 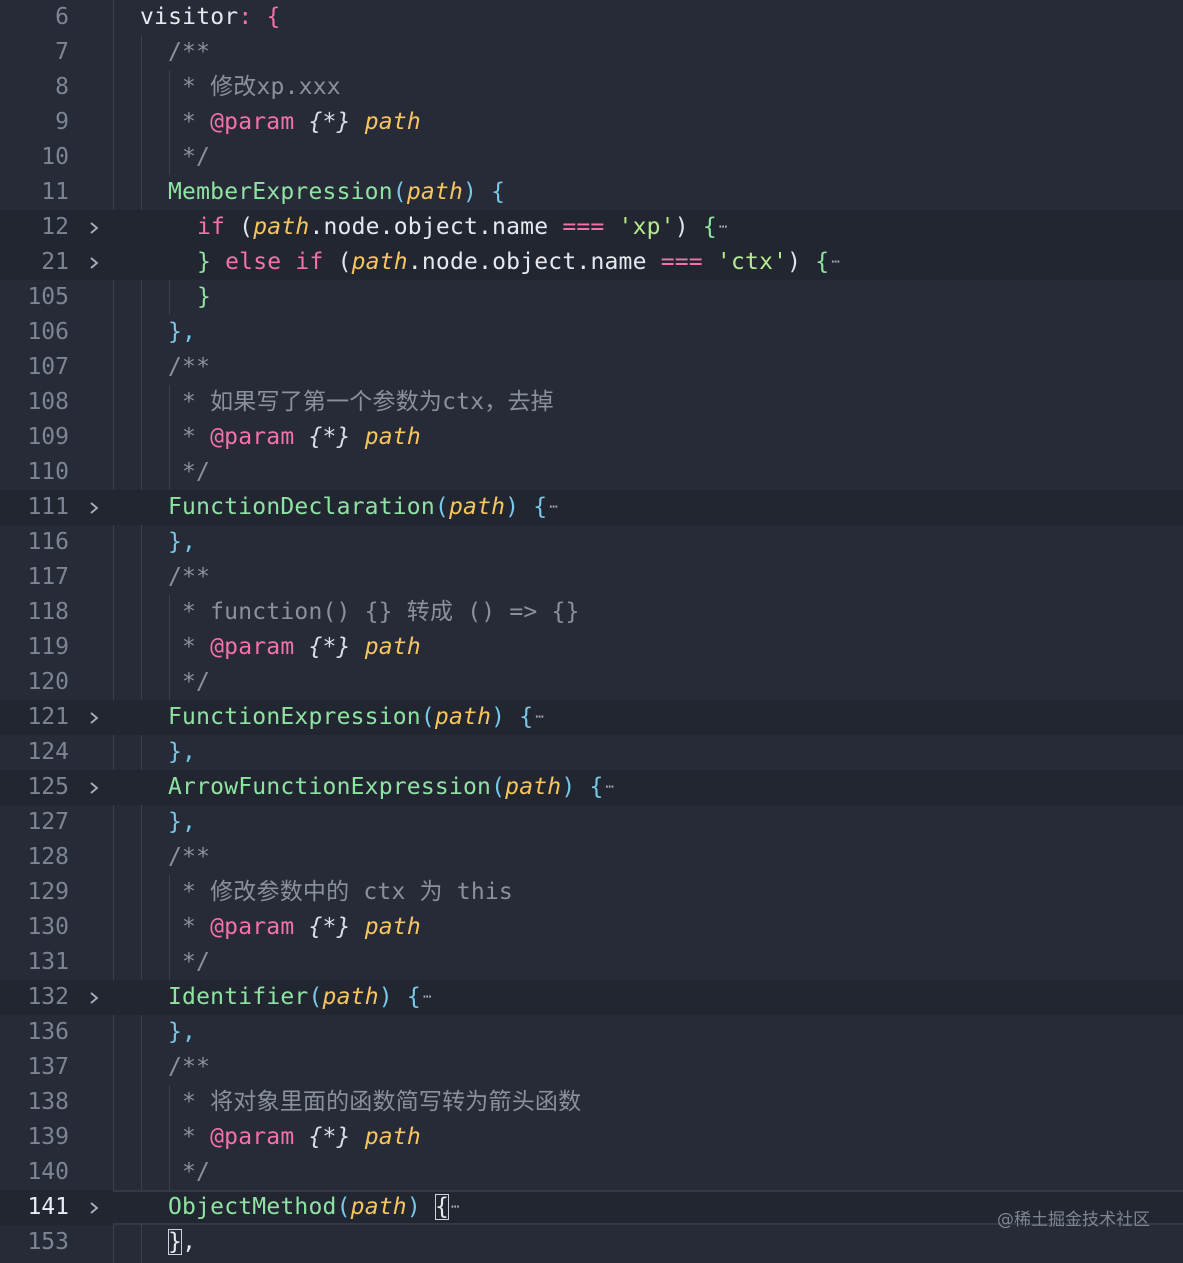 I want to click on code-text: }, so click(x=204, y=297).